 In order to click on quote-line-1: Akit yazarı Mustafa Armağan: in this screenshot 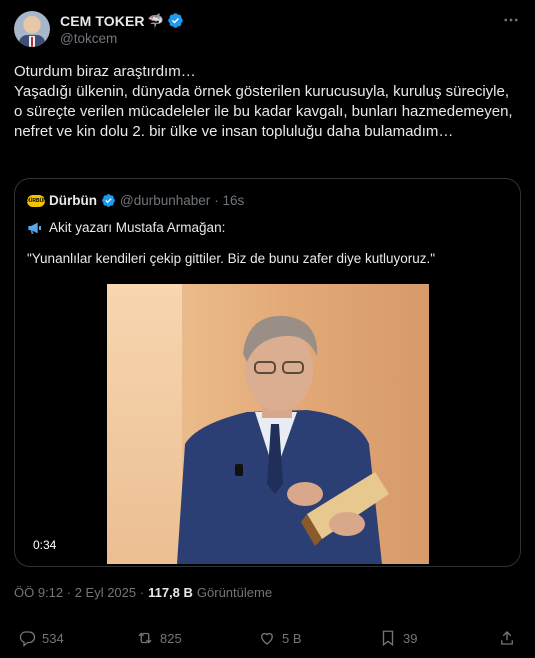, I will do `click(126, 227)`.